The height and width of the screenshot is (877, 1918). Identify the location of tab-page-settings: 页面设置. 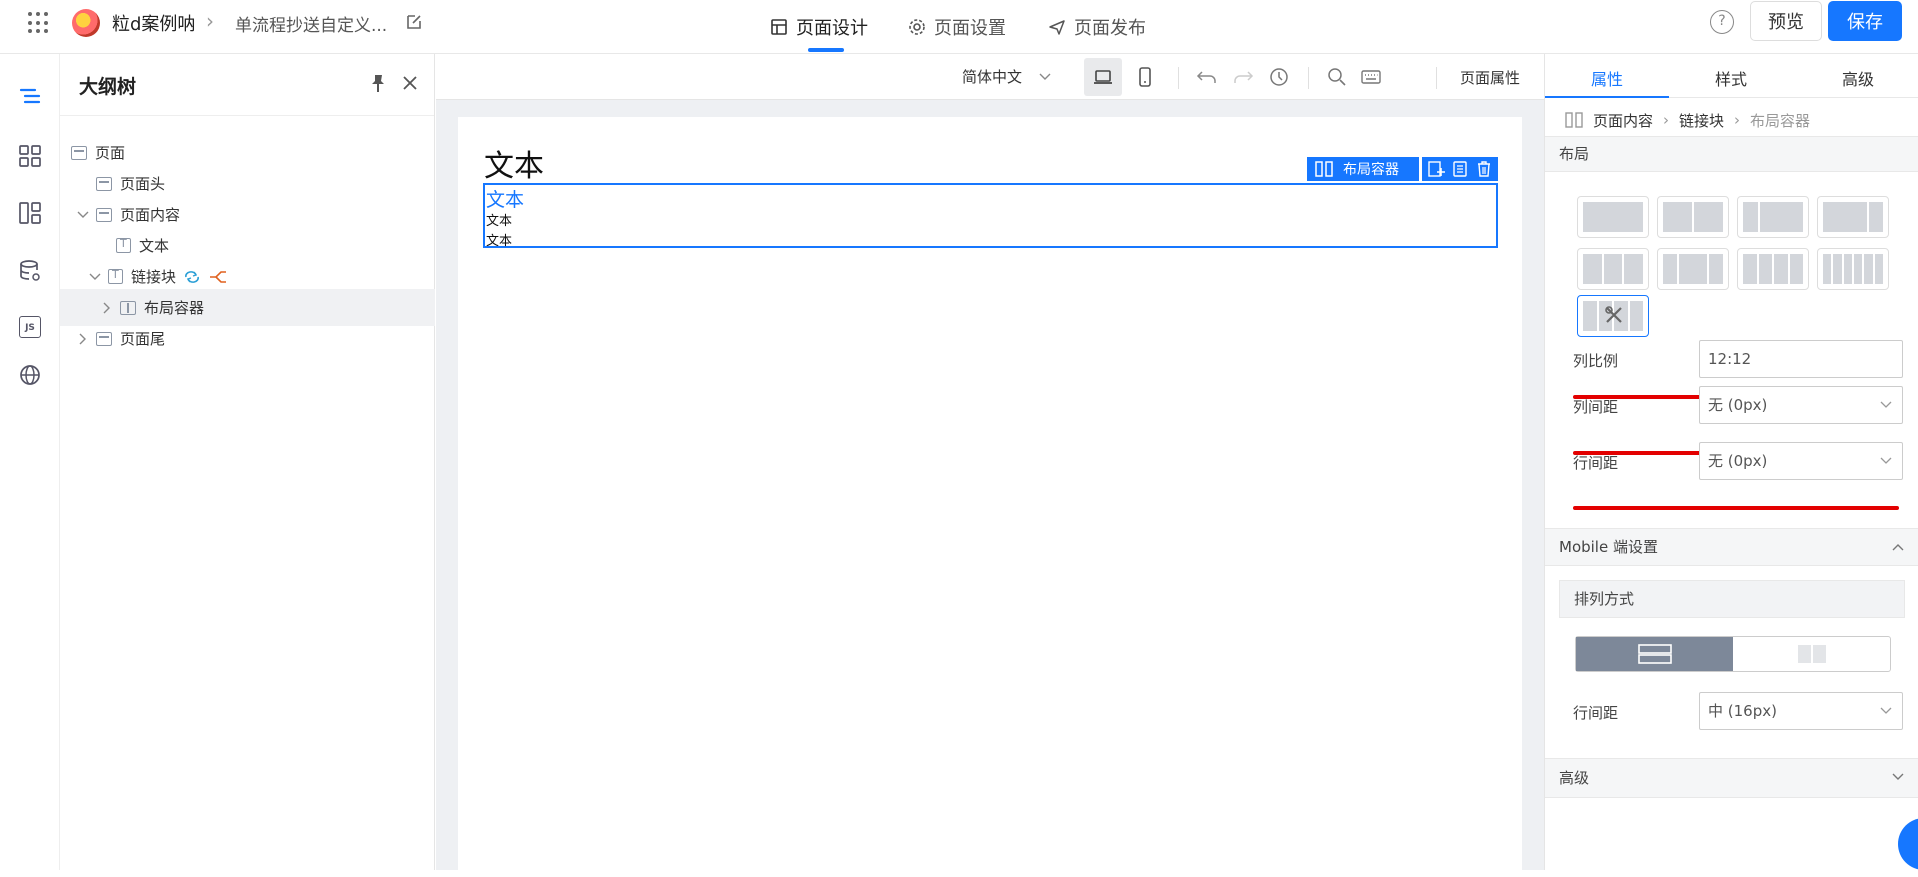
(957, 27).